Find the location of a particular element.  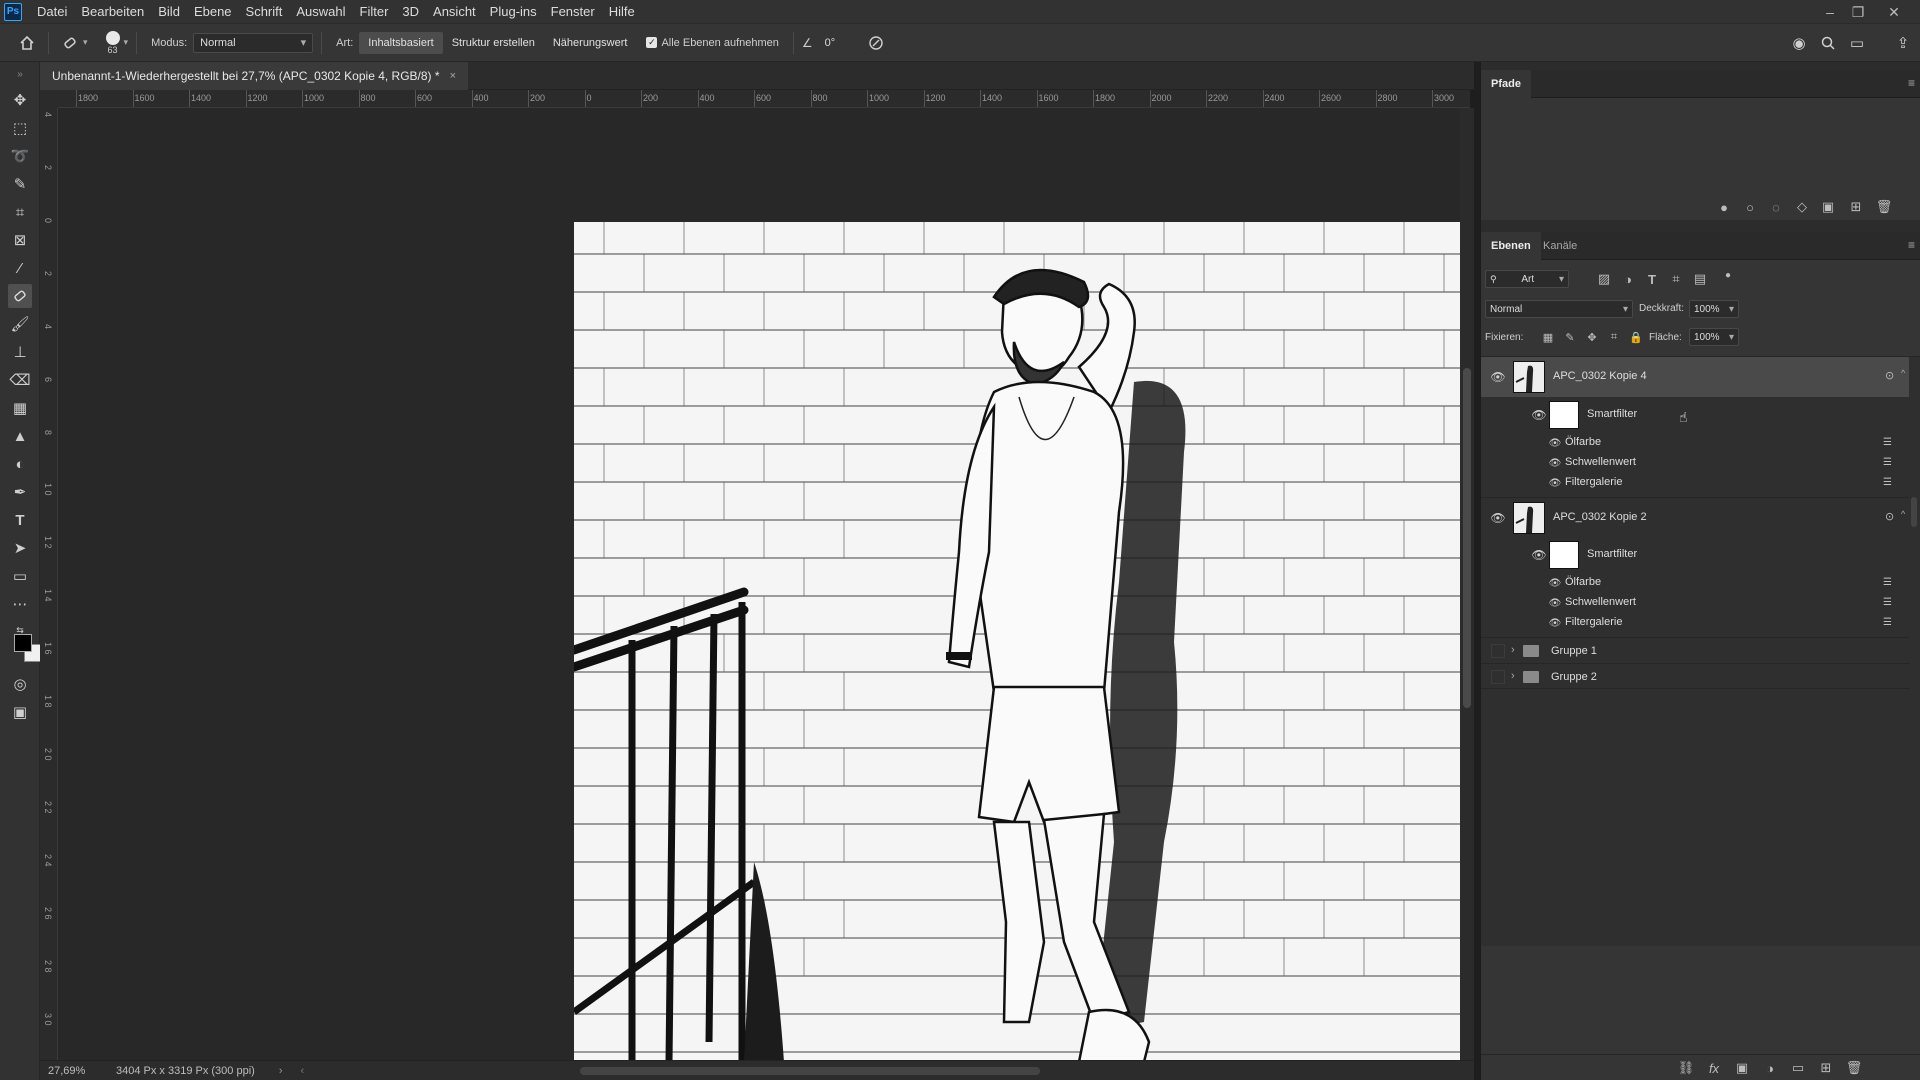

blend-mode-select: Normal ▾ is located at coordinates (1559, 309).